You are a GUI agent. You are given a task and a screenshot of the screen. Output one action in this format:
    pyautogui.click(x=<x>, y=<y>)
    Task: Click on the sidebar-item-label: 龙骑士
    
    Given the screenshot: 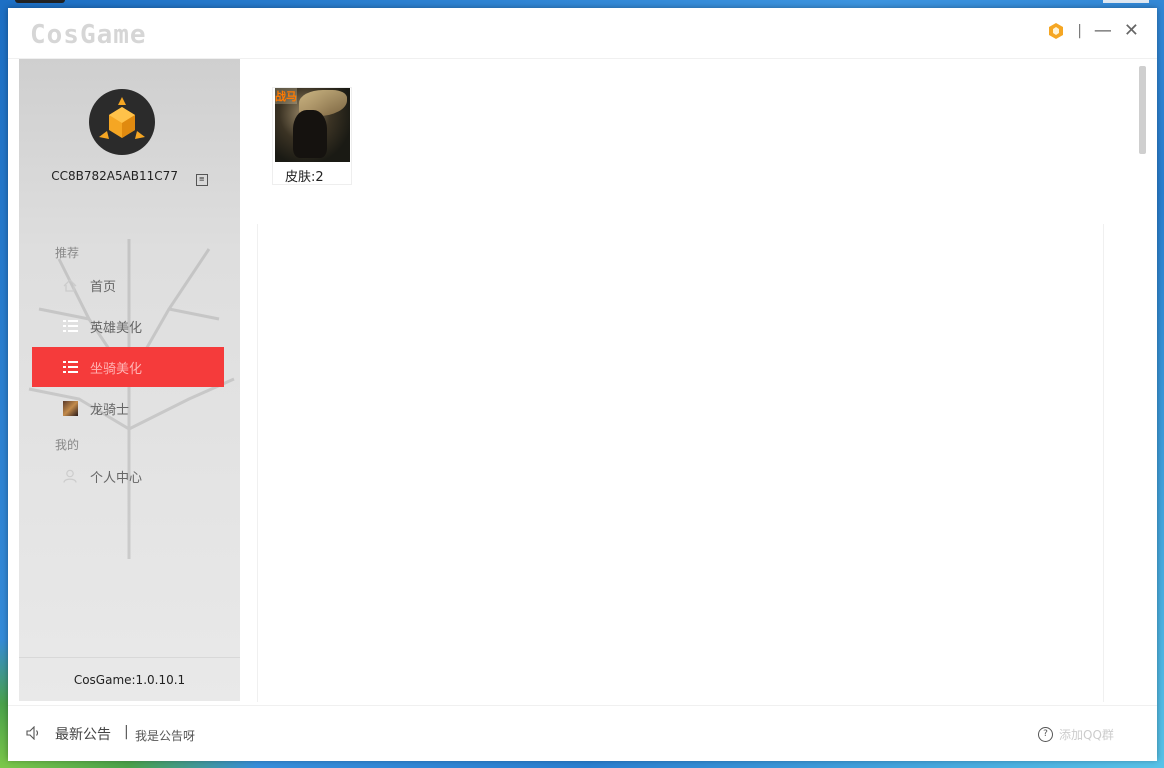 What is the action you would take?
    pyautogui.click(x=110, y=410)
    